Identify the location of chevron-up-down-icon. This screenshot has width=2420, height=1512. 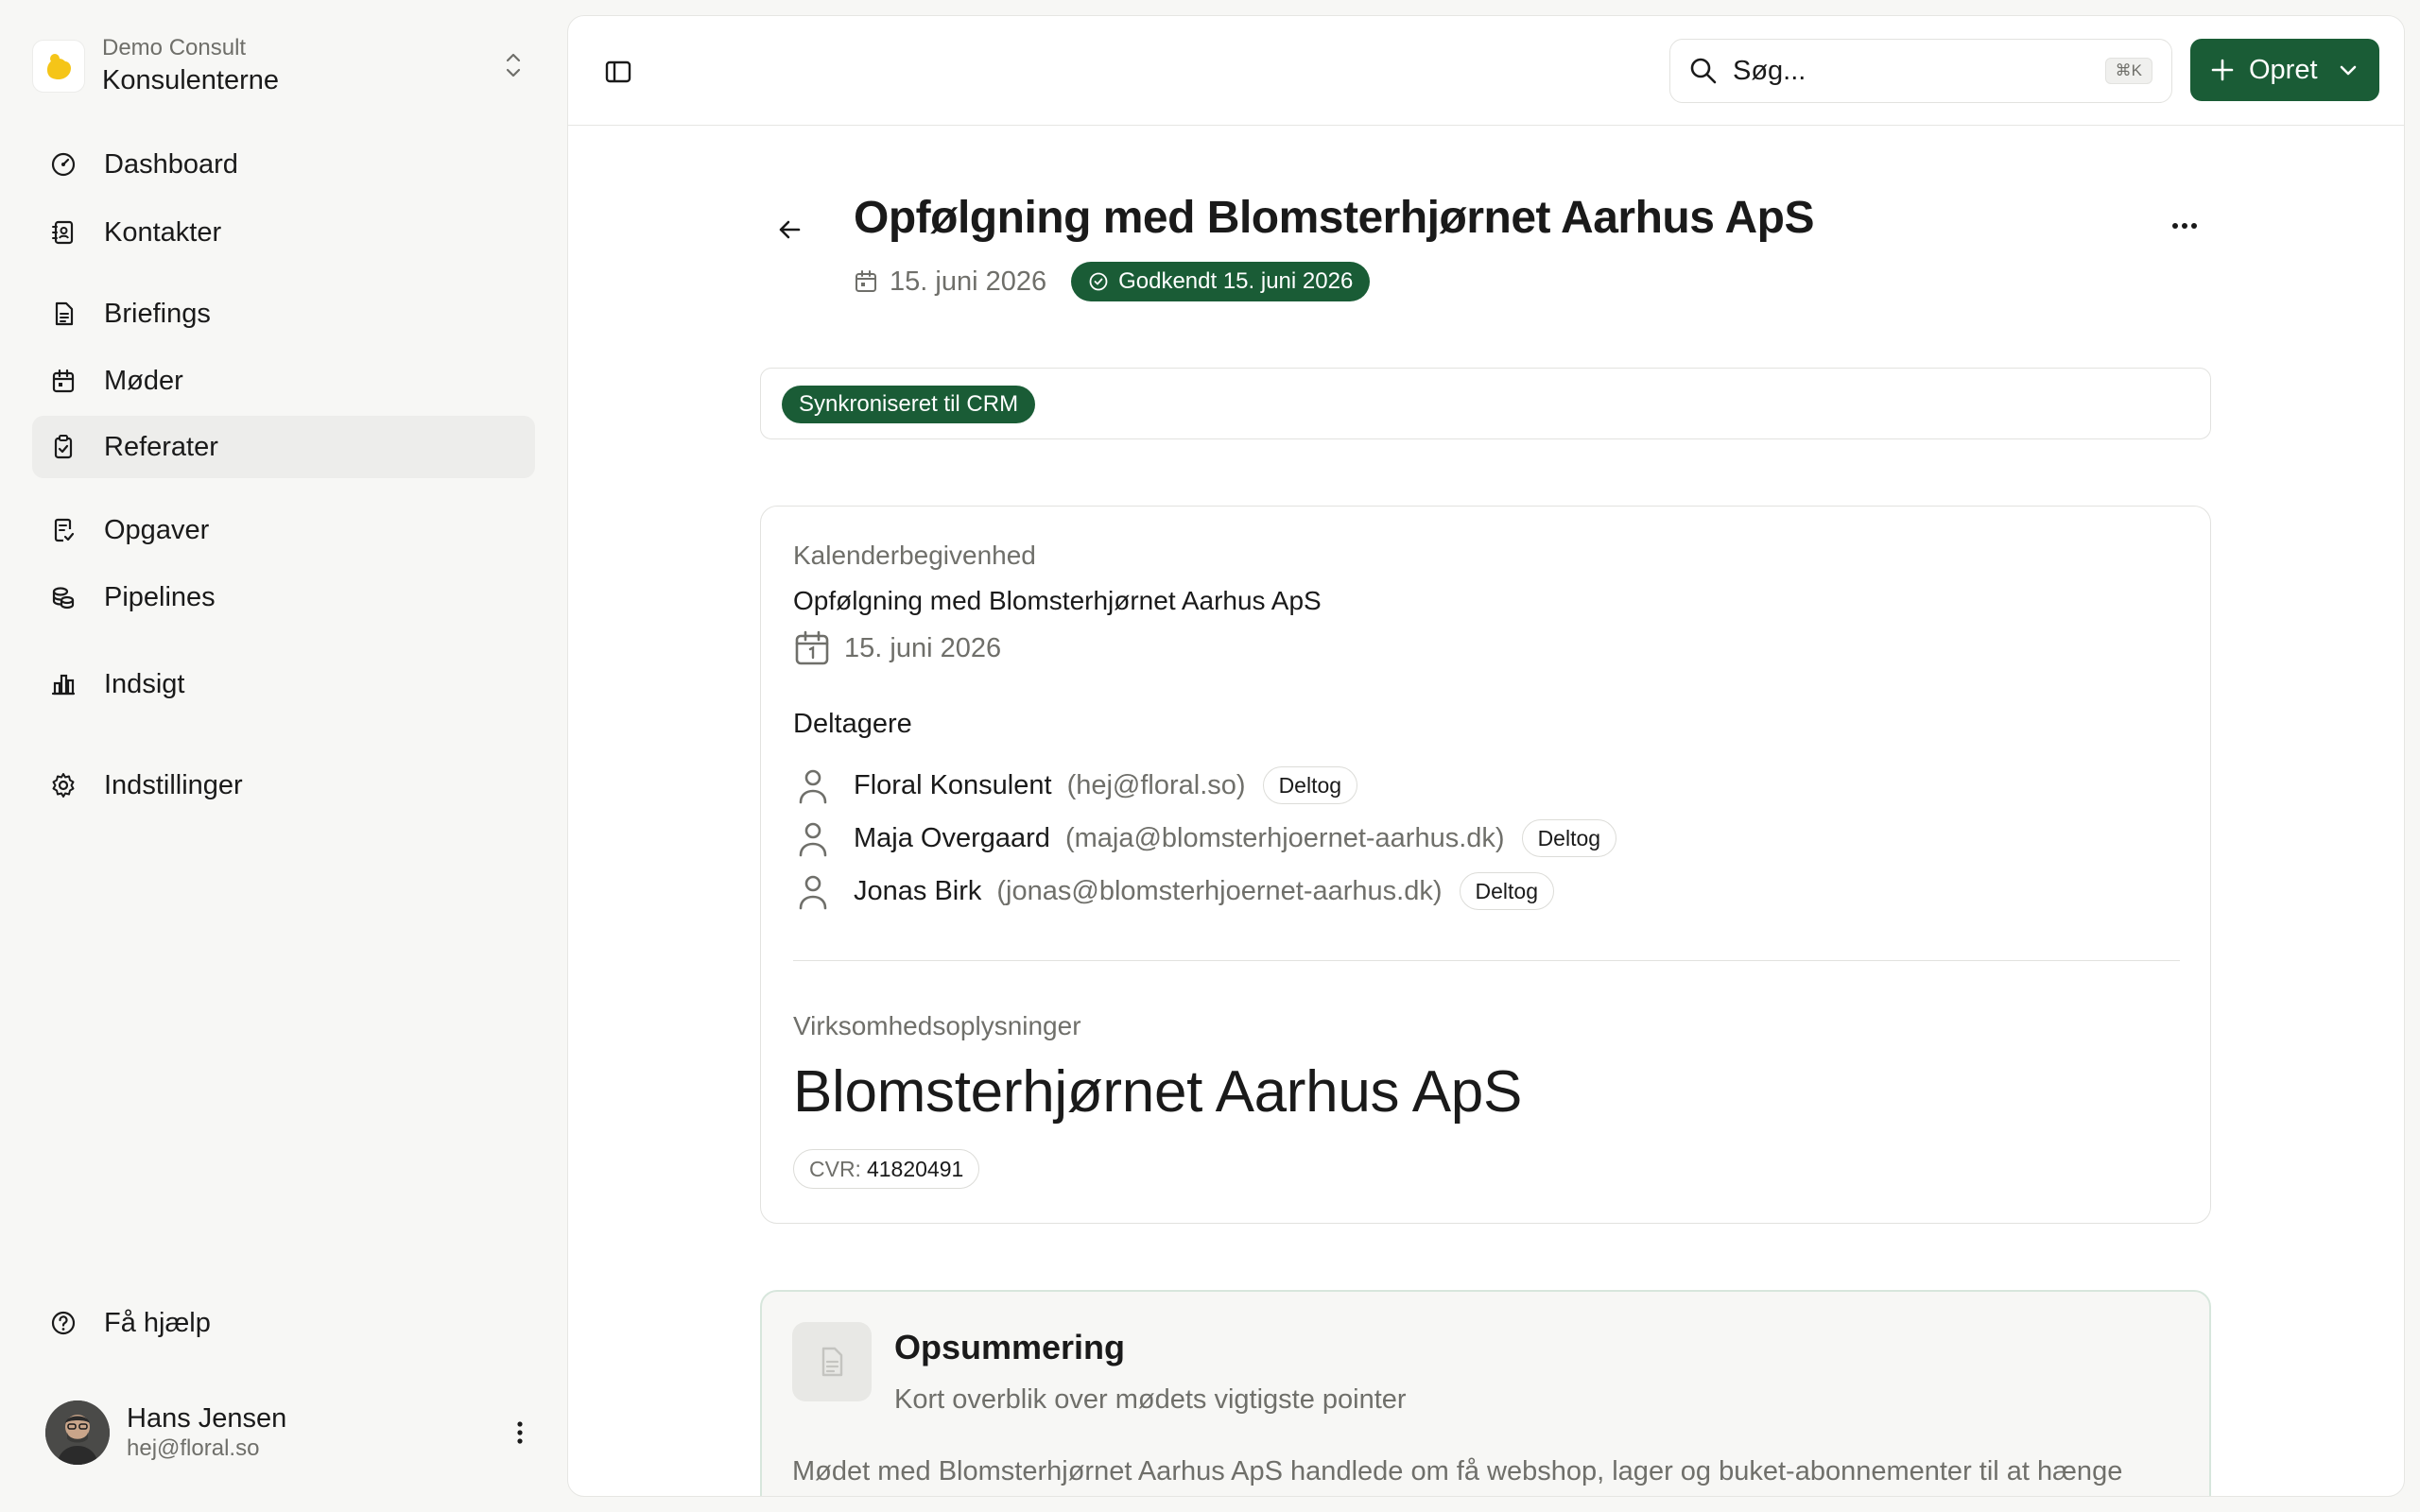
(513, 65).